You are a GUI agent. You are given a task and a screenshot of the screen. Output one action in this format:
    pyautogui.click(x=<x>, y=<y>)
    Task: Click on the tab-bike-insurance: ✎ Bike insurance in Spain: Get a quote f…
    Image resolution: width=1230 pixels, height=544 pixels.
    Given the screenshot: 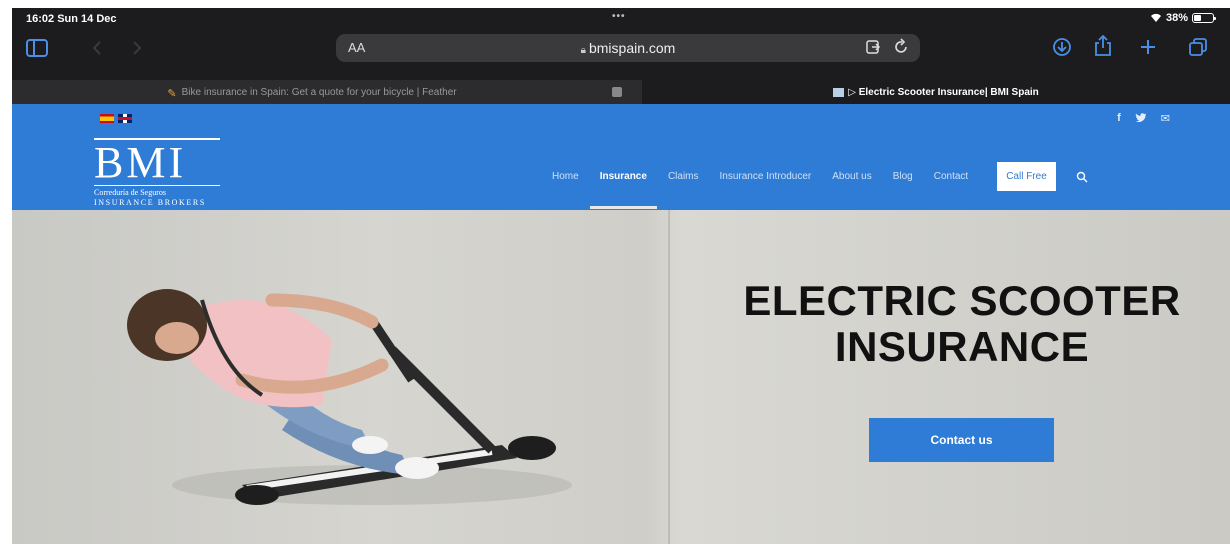 What is the action you would take?
    pyautogui.click(x=312, y=92)
    